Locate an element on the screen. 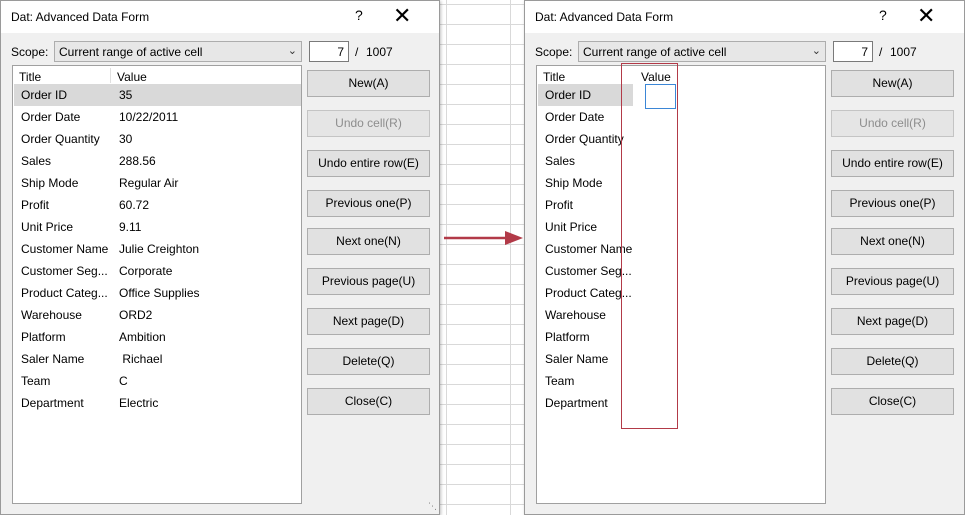  table-row: Saler Name is located at coordinates (681, 359).